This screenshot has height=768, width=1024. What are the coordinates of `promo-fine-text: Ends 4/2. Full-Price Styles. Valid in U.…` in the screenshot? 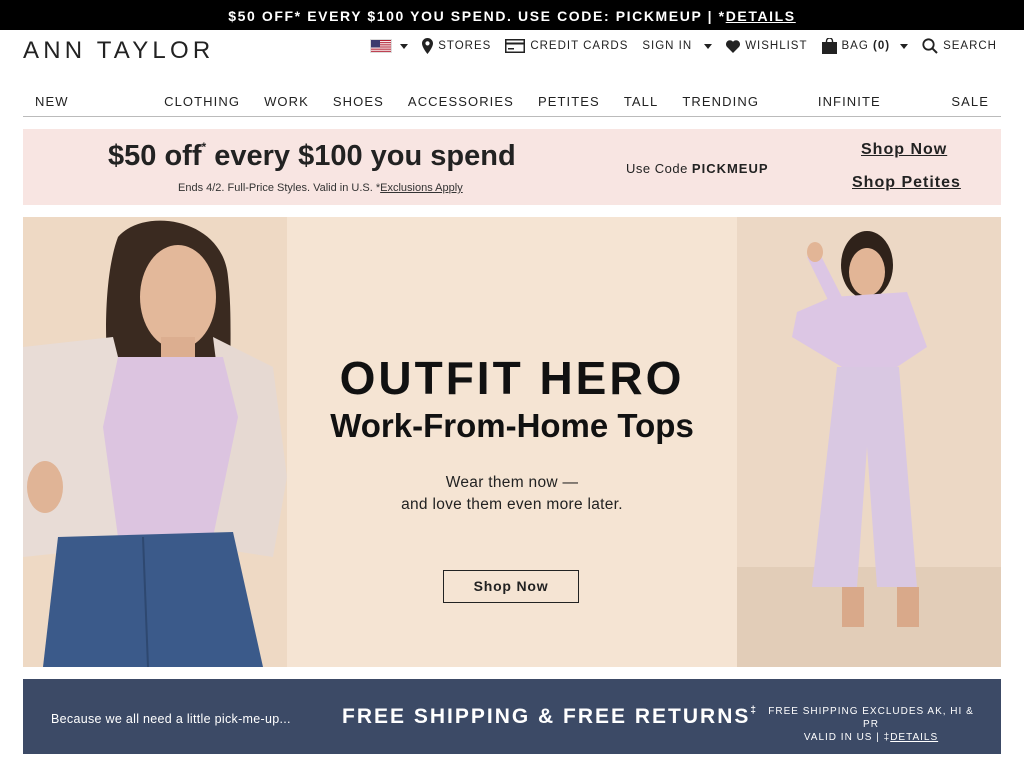 It's located at (279, 188).